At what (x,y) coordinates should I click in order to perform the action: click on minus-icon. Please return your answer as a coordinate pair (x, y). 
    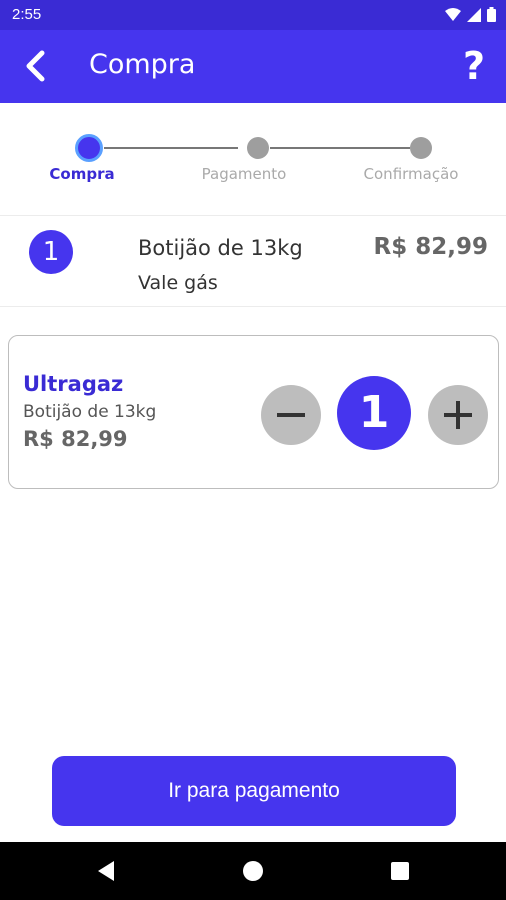
    Looking at the image, I should click on (291, 415).